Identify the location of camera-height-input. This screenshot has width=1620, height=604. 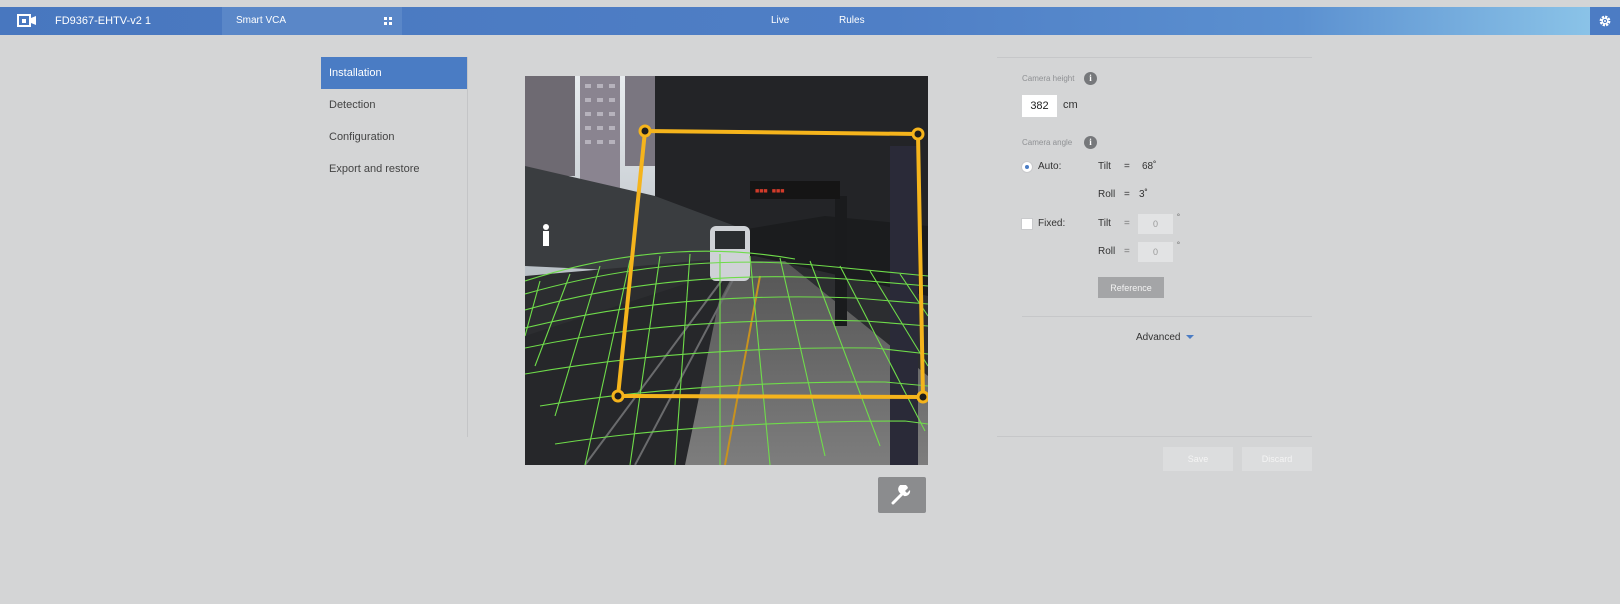
(1039, 106).